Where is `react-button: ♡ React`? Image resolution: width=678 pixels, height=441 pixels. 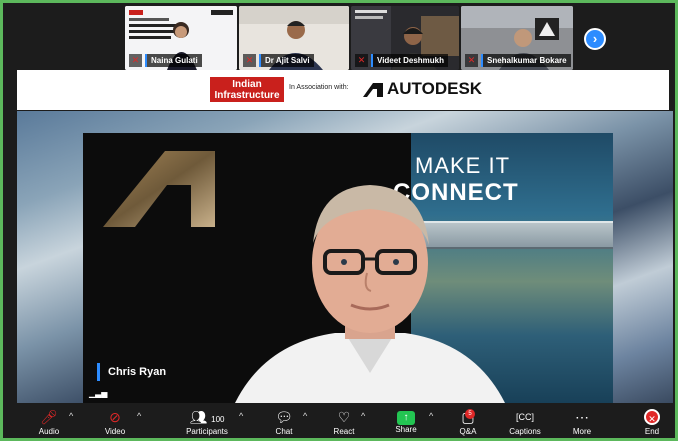 react-button: ♡ React is located at coordinates (344, 422).